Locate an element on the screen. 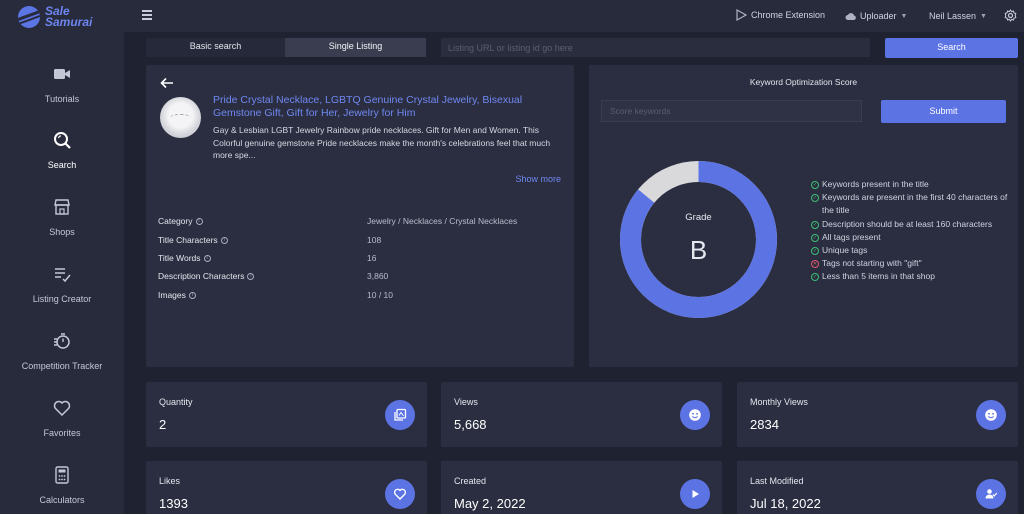 The image size is (1024, 514). tab-single-listing: Single Listing is located at coordinates (355, 47).